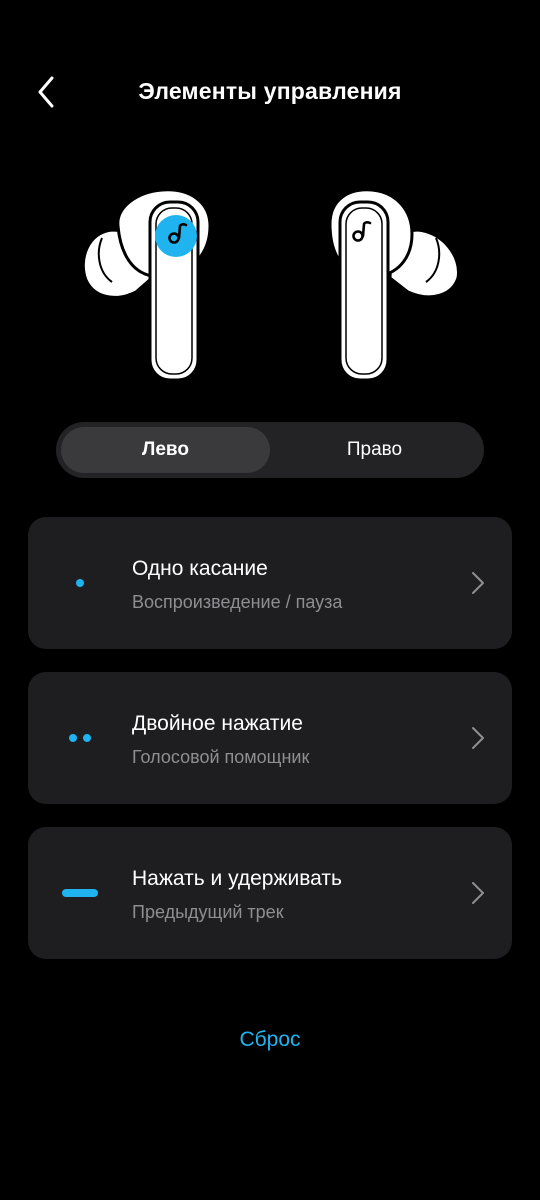 Image resolution: width=540 pixels, height=1200 pixels. I want to click on page-title: Элементы управления, so click(270, 91).